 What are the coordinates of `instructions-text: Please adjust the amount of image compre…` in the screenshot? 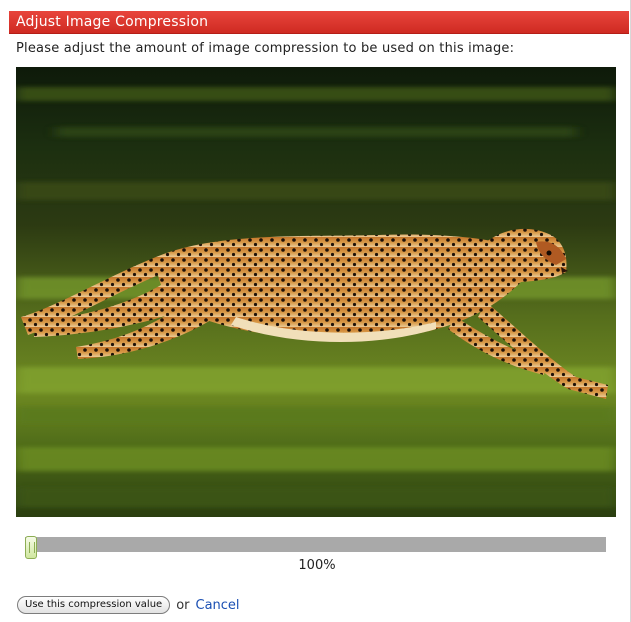 It's located at (265, 48).